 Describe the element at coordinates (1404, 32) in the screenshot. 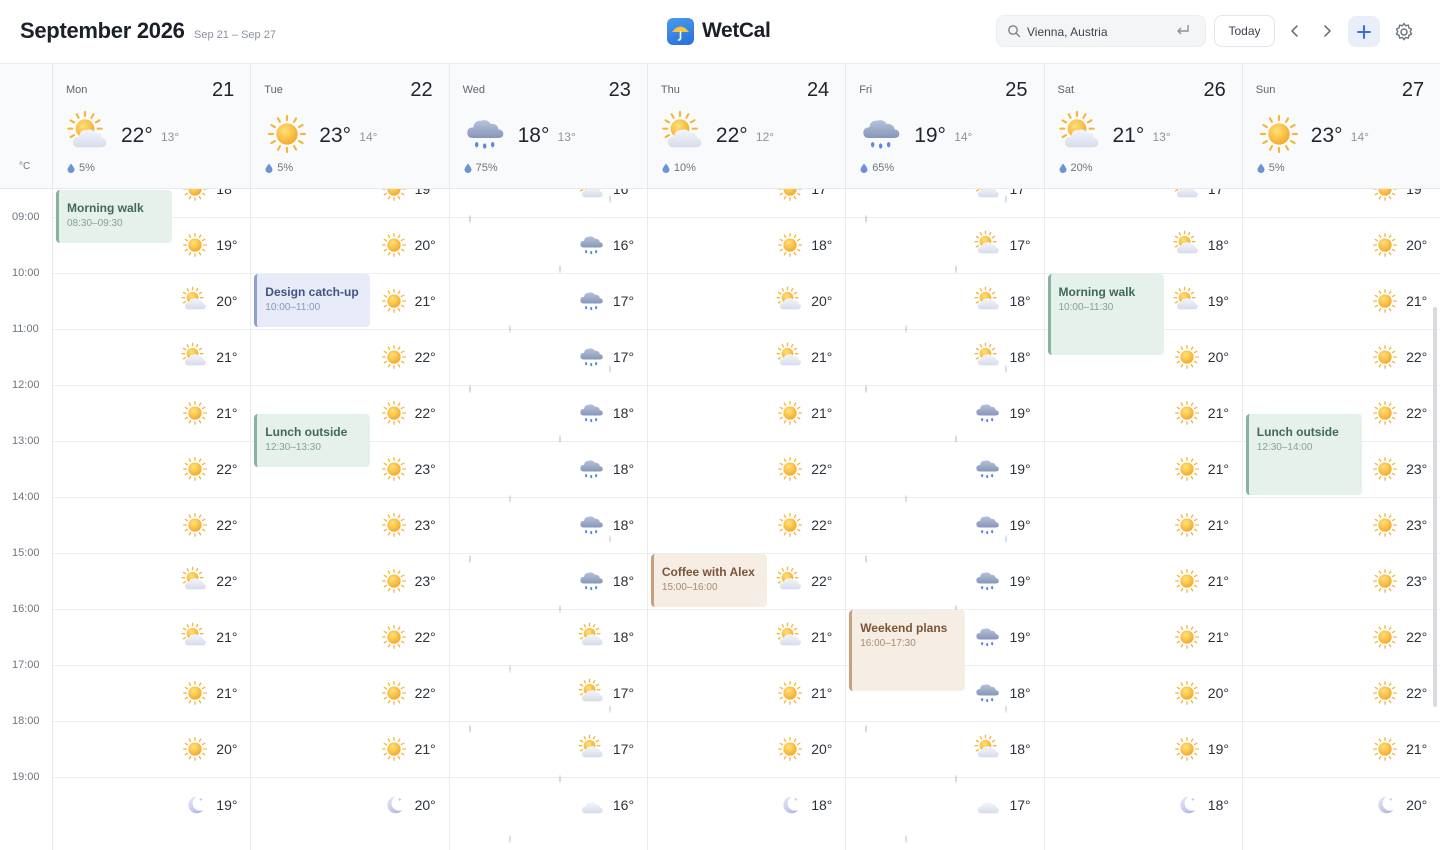

I see `settings-button` at that location.